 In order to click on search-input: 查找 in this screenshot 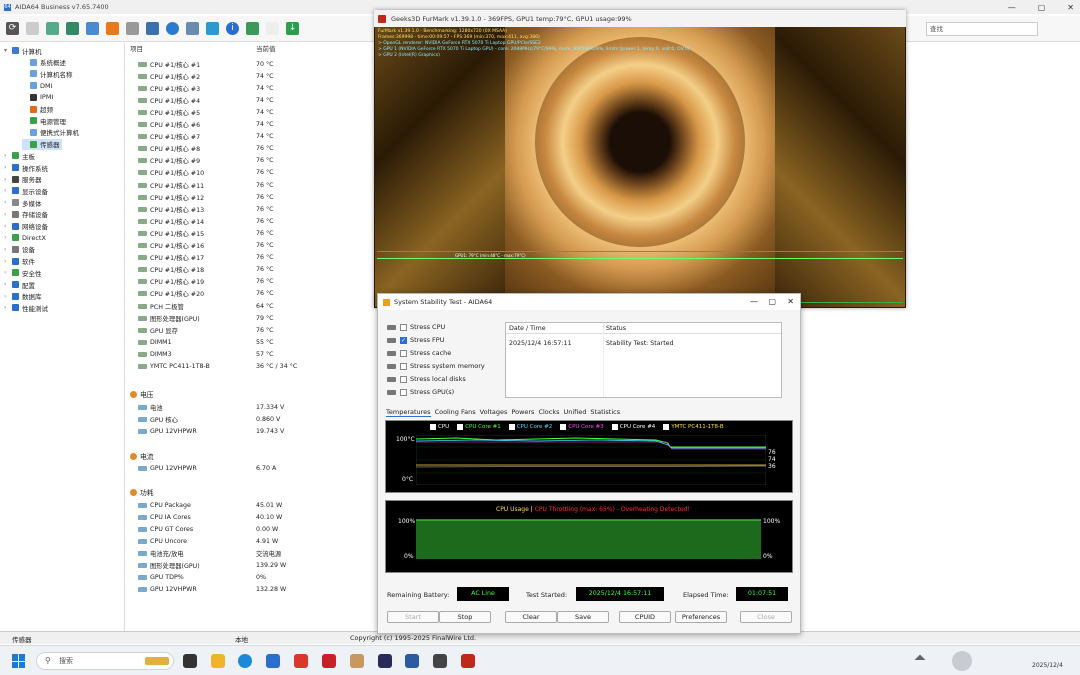, I will do `click(982, 29)`.